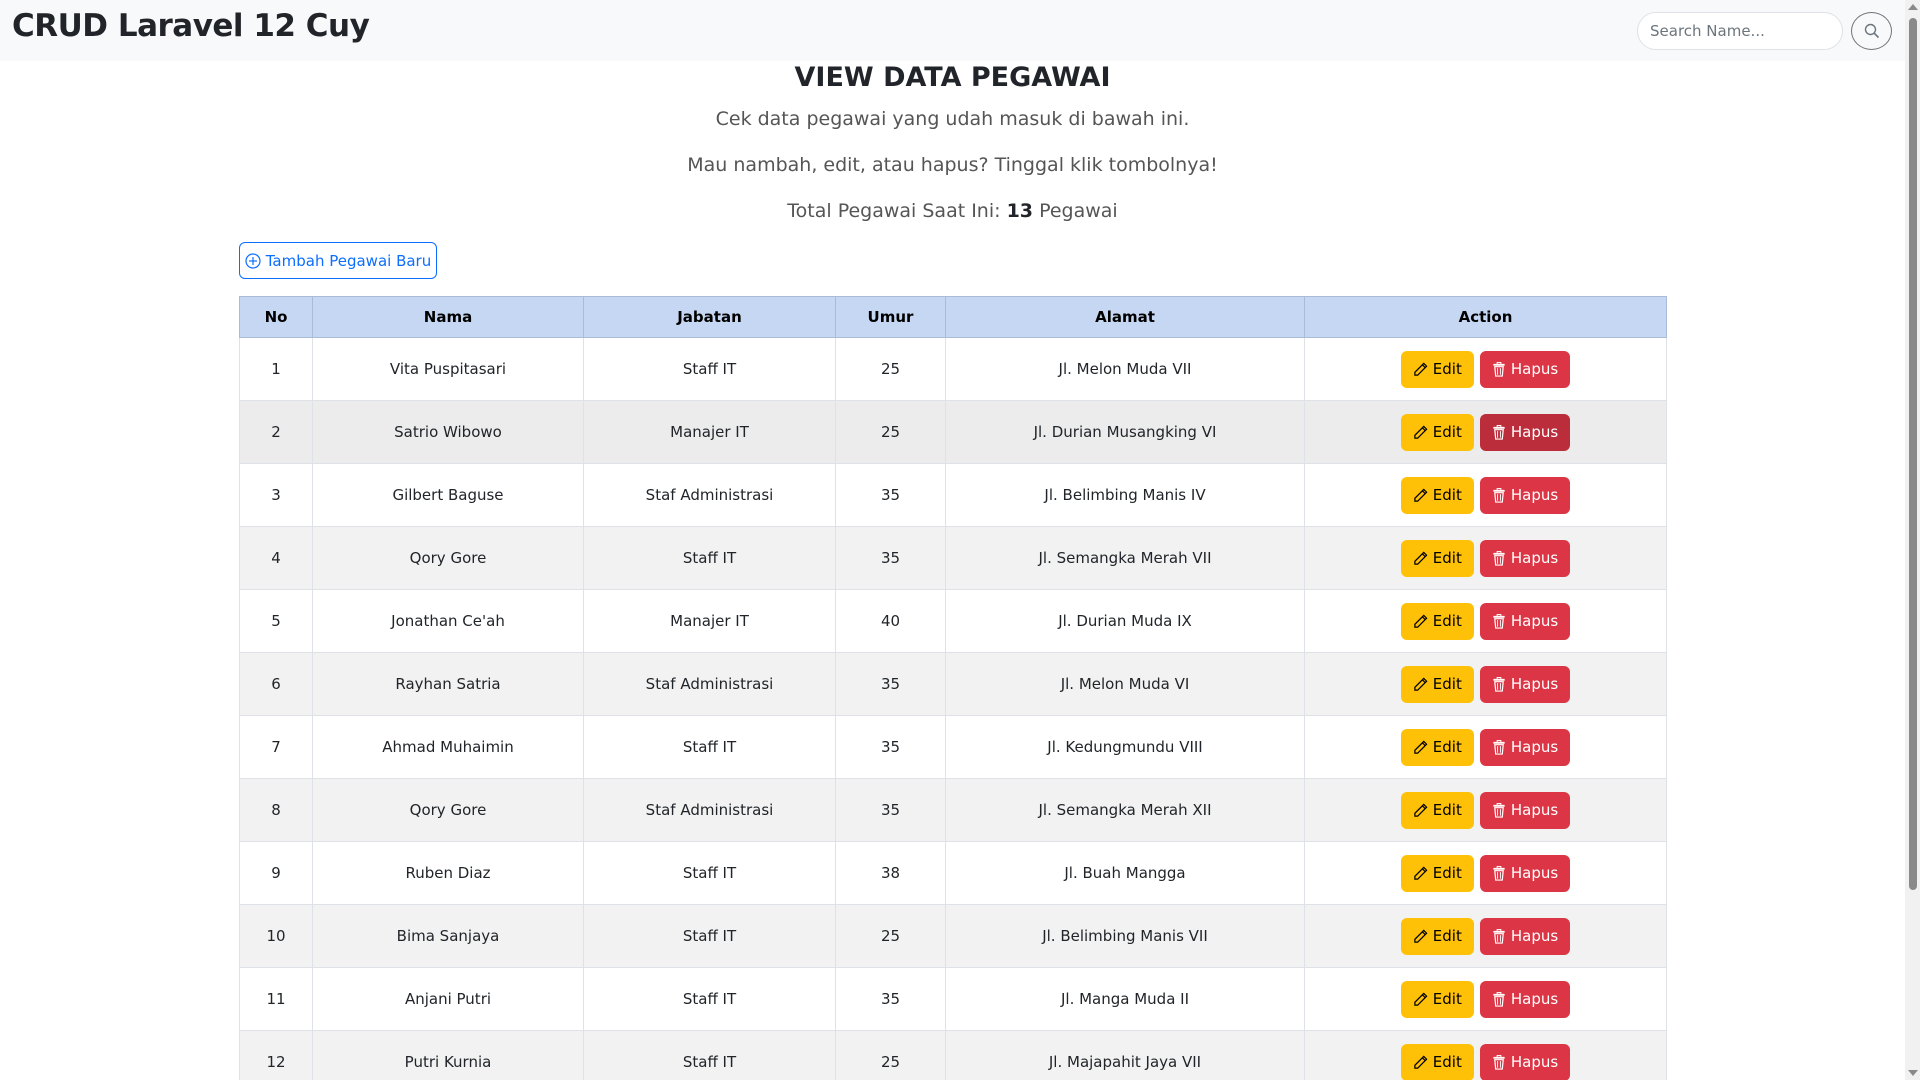  Describe the element at coordinates (1125, 999) in the screenshot. I see `cell-alamat: Jl. Manga Muda II` at that location.